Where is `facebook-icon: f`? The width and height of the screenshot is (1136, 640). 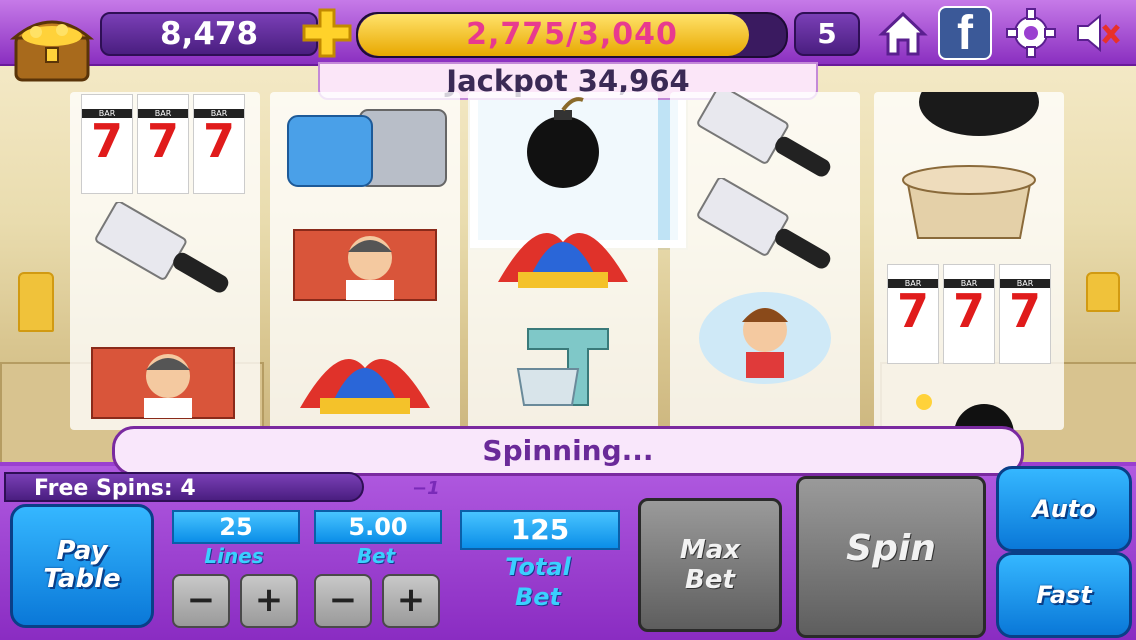 facebook-icon: f is located at coordinates (965, 33).